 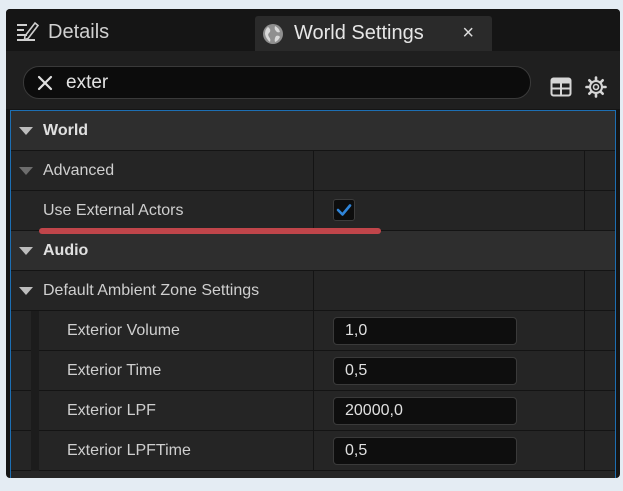 I want to click on close-icon, so click(x=45, y=83).